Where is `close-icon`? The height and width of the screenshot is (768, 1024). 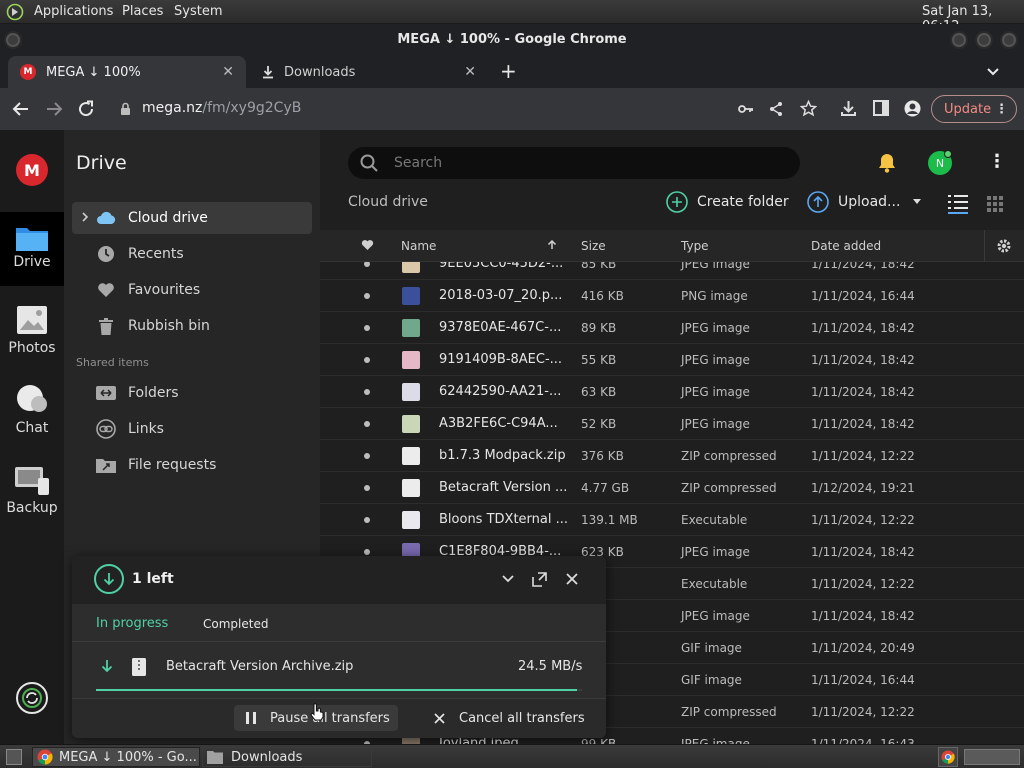 close-icon is located at coordinates (572, 579).